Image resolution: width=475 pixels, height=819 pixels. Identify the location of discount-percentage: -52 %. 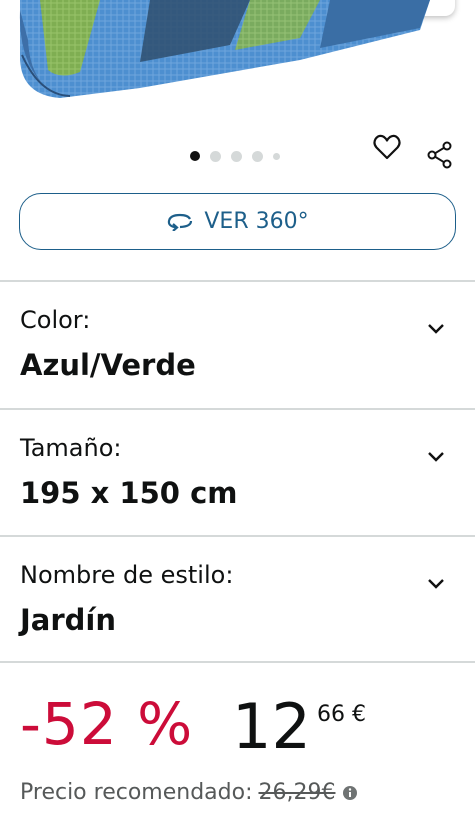
(107, 724).